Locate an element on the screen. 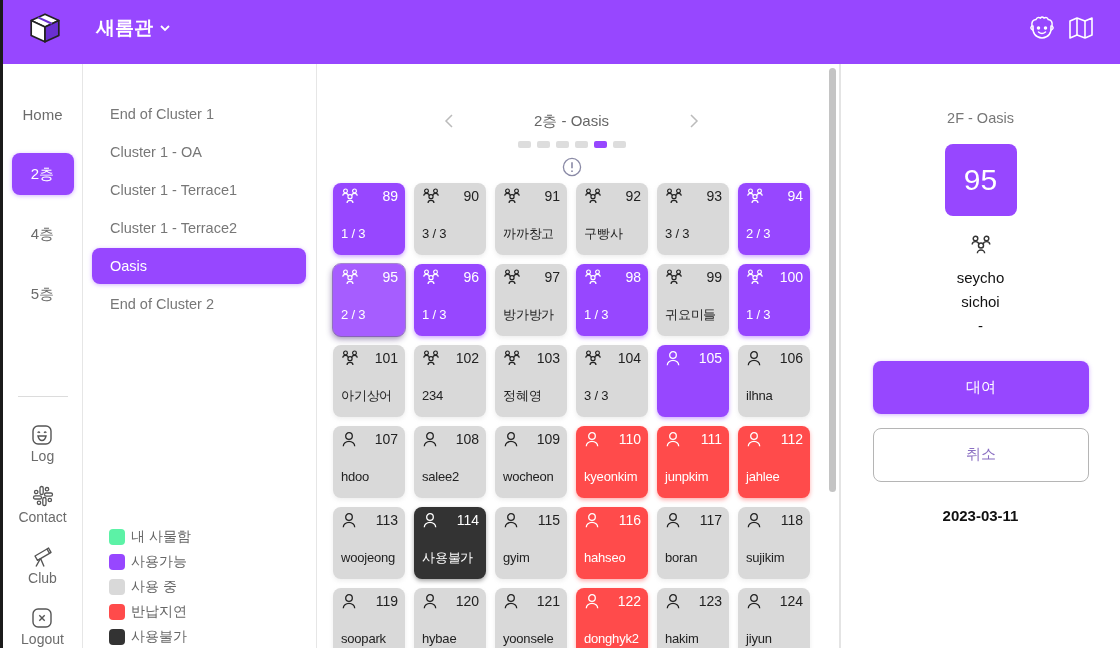 This screenshot has height=648, width=1120. locker-number: 118 is located at coordinates (791, 520).